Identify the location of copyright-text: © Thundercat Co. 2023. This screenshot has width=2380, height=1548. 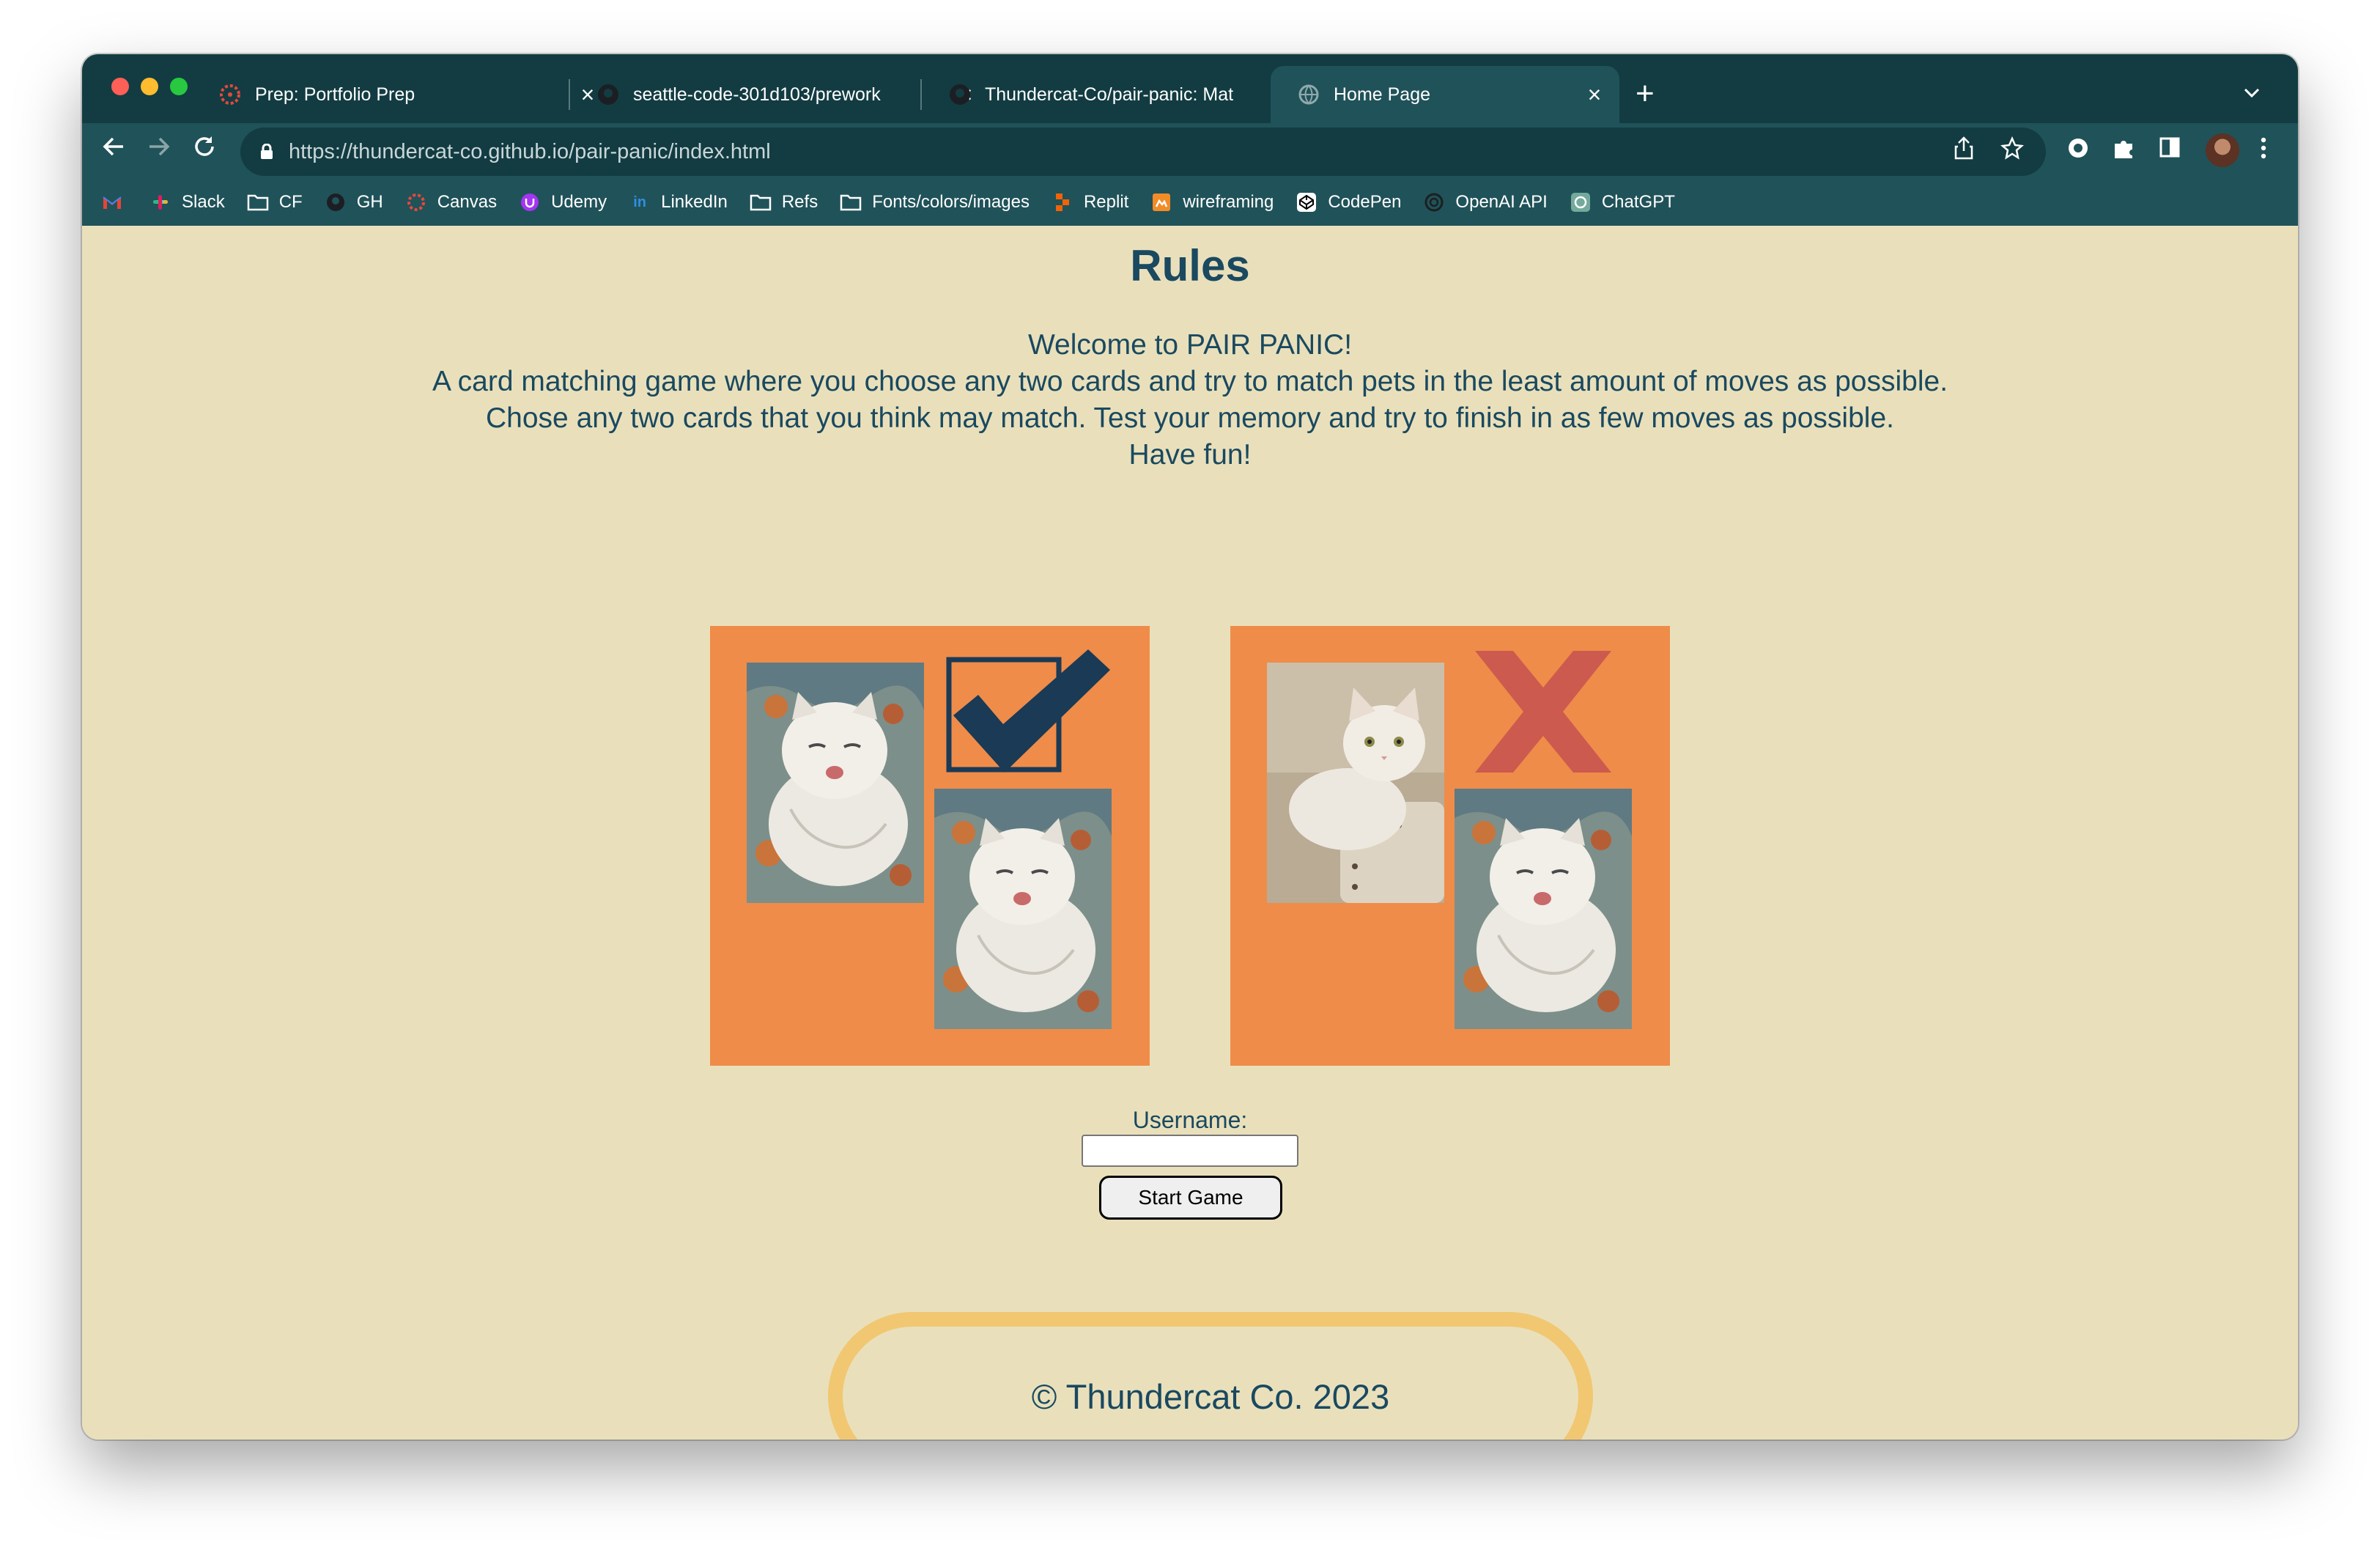
(1210, 1396).